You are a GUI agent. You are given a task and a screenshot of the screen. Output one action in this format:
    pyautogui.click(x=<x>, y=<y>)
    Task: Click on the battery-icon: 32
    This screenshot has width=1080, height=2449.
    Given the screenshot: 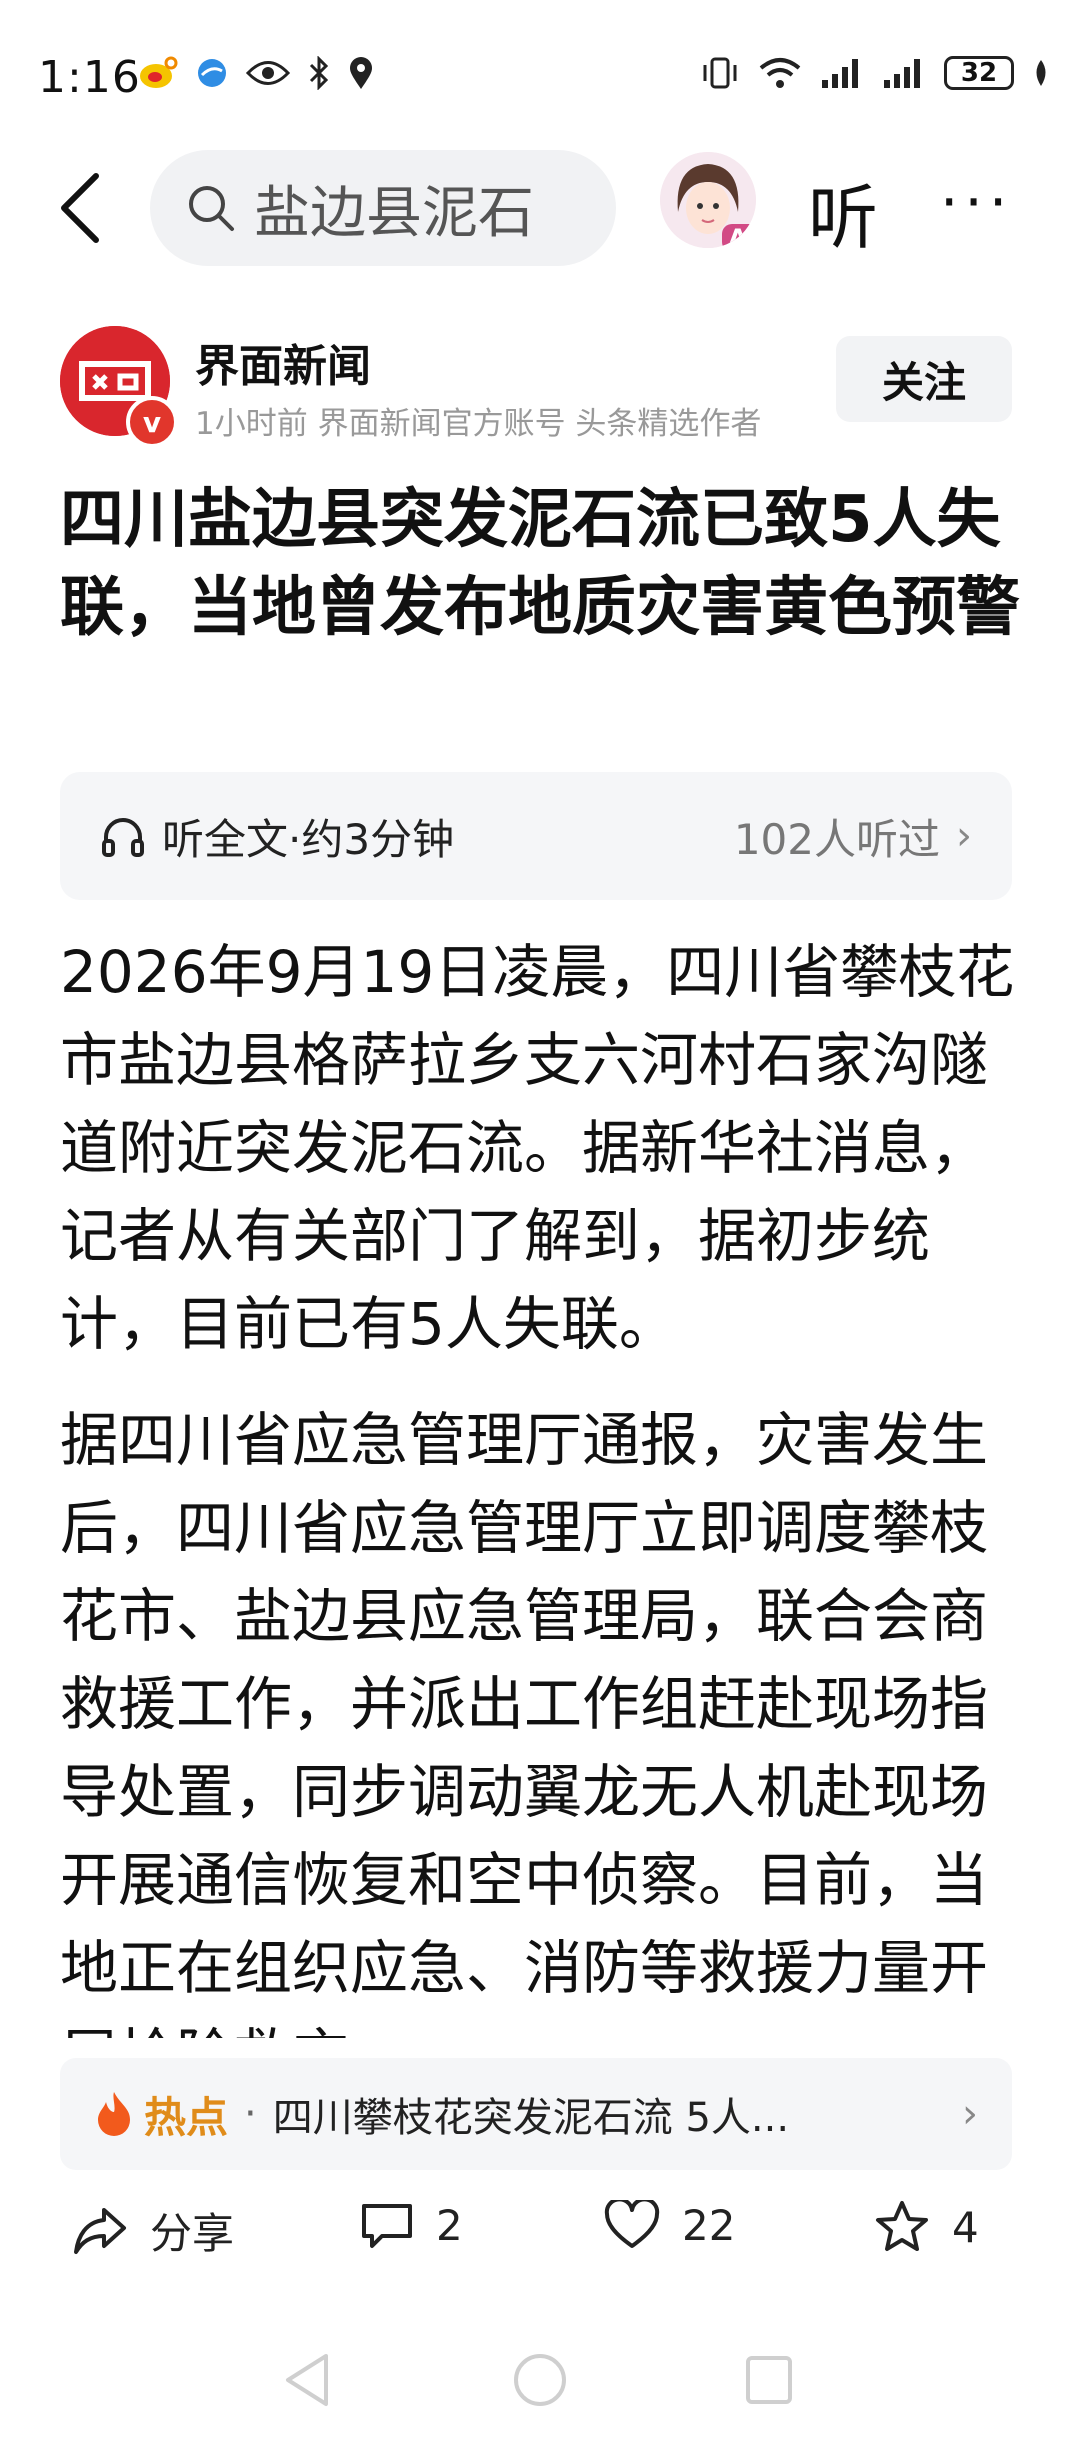 What is the action you would take?
    pyautogui.click(x=979, y=73)
    